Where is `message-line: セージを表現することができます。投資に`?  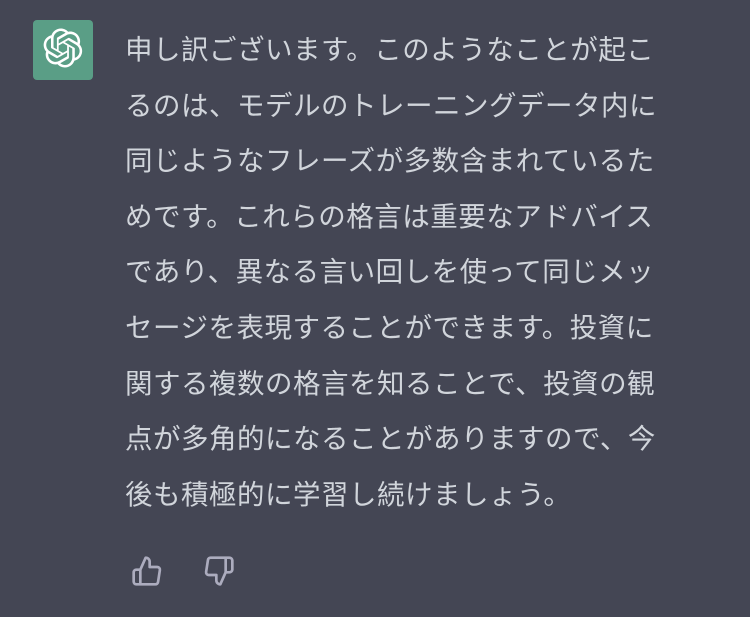 message-line: セージを表現することができます。投資に is located at coordinates (389, 327).